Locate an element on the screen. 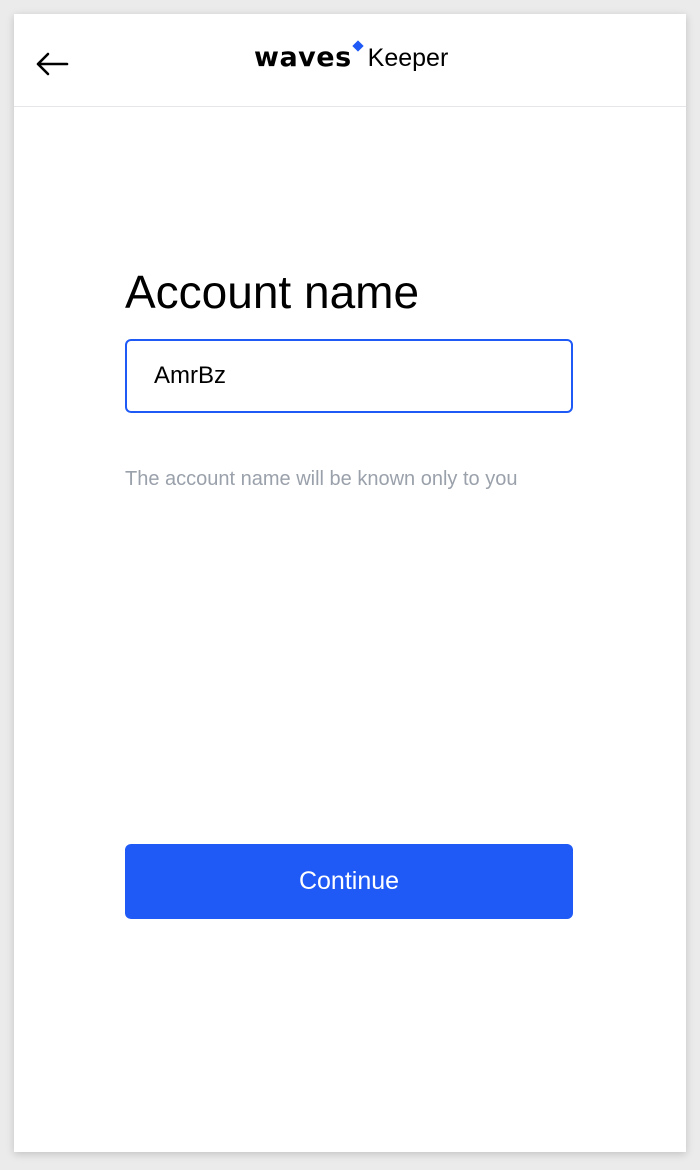 This screenshot has width=700, height=1170. waves-keeper-logo: waves Keeper is located at coordinates (351, 61).